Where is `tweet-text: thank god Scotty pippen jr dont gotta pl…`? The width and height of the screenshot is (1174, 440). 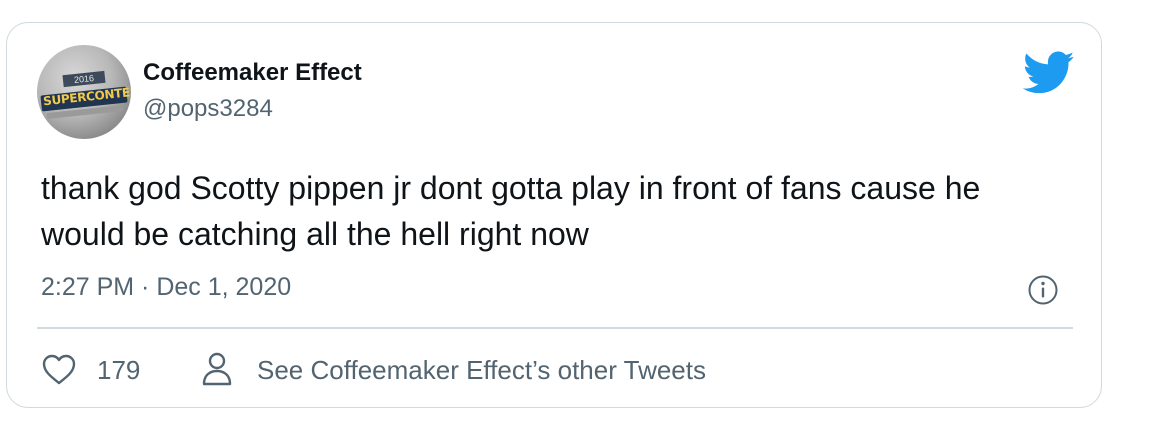
tweet-text: thank god Scotty pippen jr dont gotta pl… is located at coordinates (511, 211).